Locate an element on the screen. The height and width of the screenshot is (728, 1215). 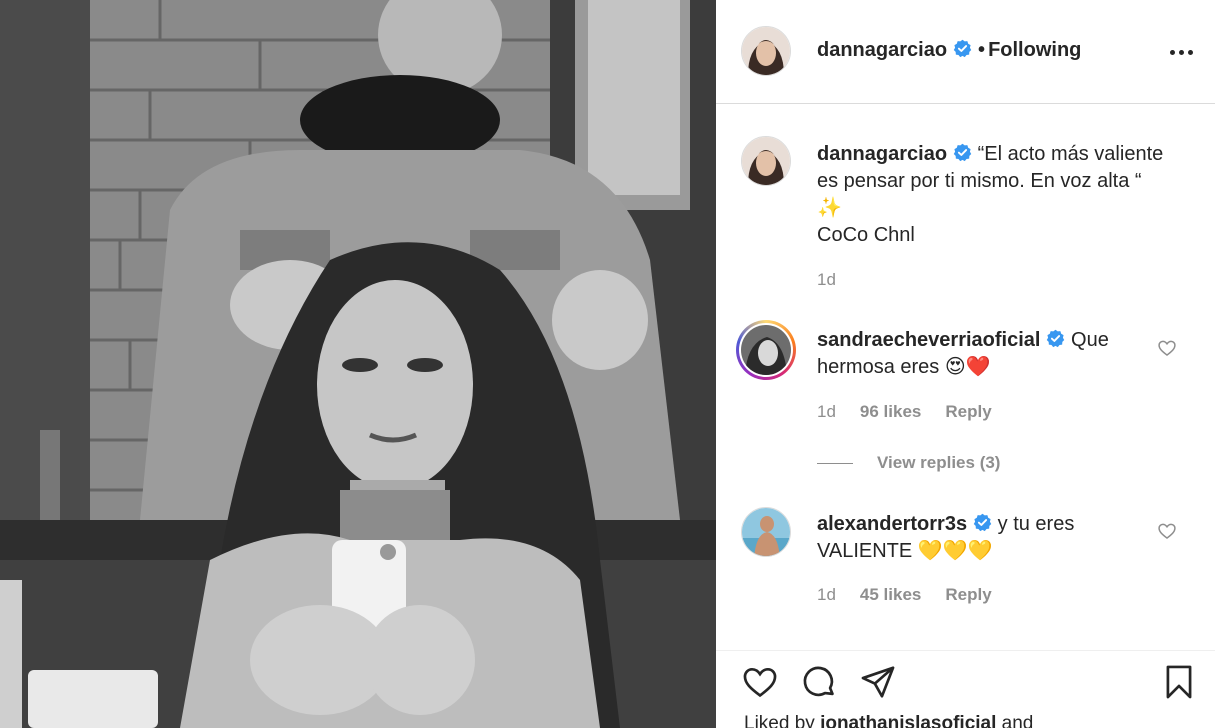
comment-meta-sandra: 1d 96 likes Reply is located at coordinates (904, 412).